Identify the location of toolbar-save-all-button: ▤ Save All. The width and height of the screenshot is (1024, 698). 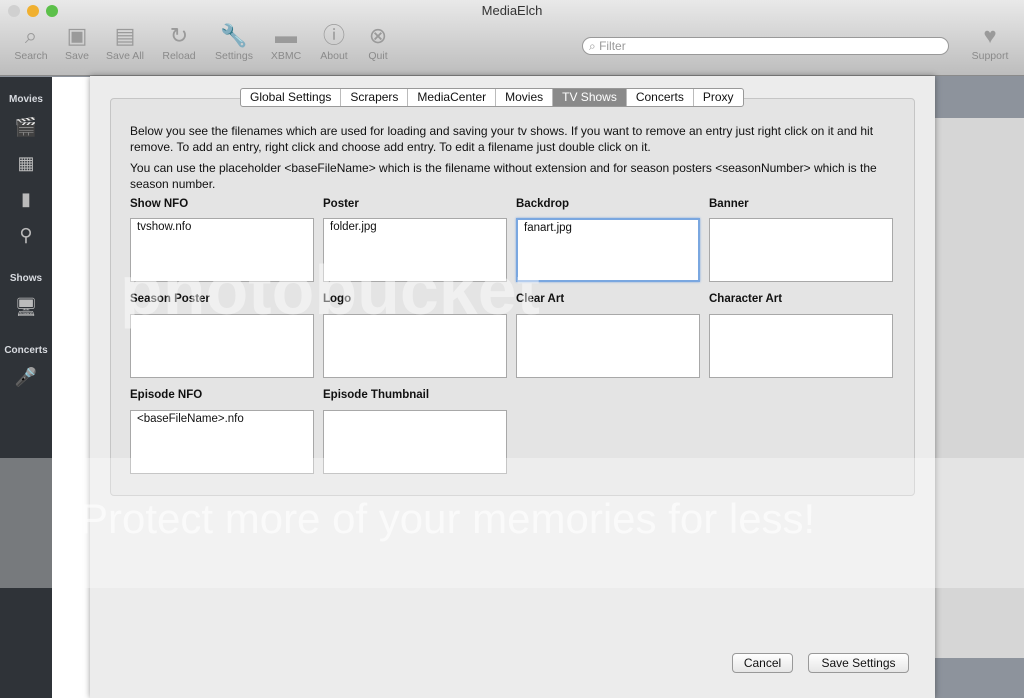
(125, 42).